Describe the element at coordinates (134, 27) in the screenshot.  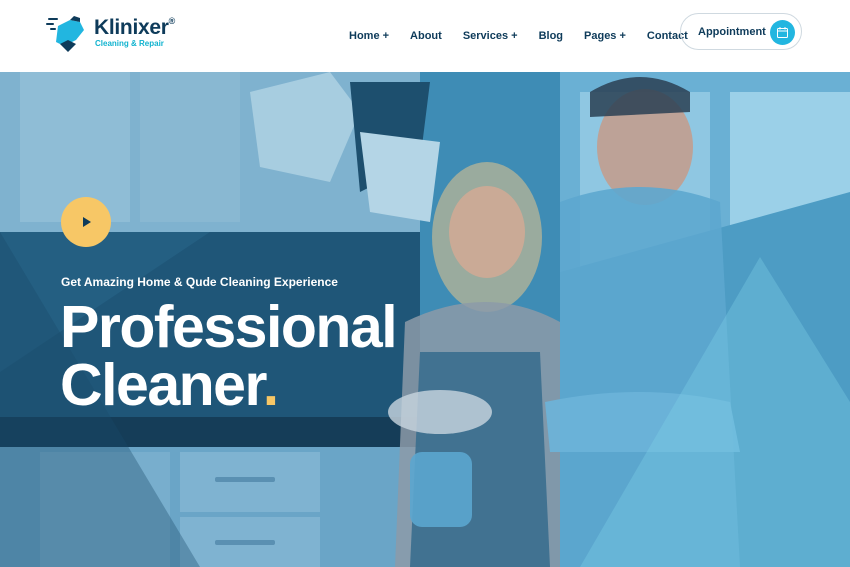
I see `brand-name: Klinixer®` at that location.